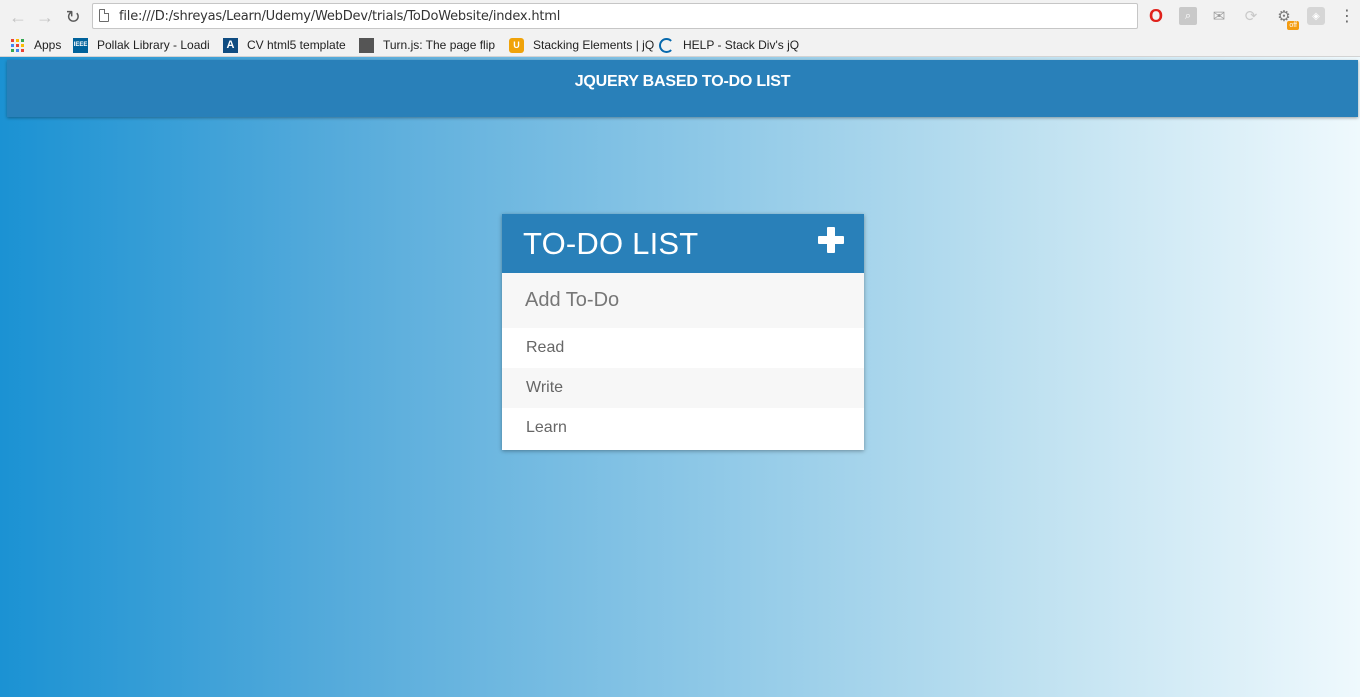 The image size is (1360, 697). I want to click on mail-icon: ✉, so click(1219, 16).